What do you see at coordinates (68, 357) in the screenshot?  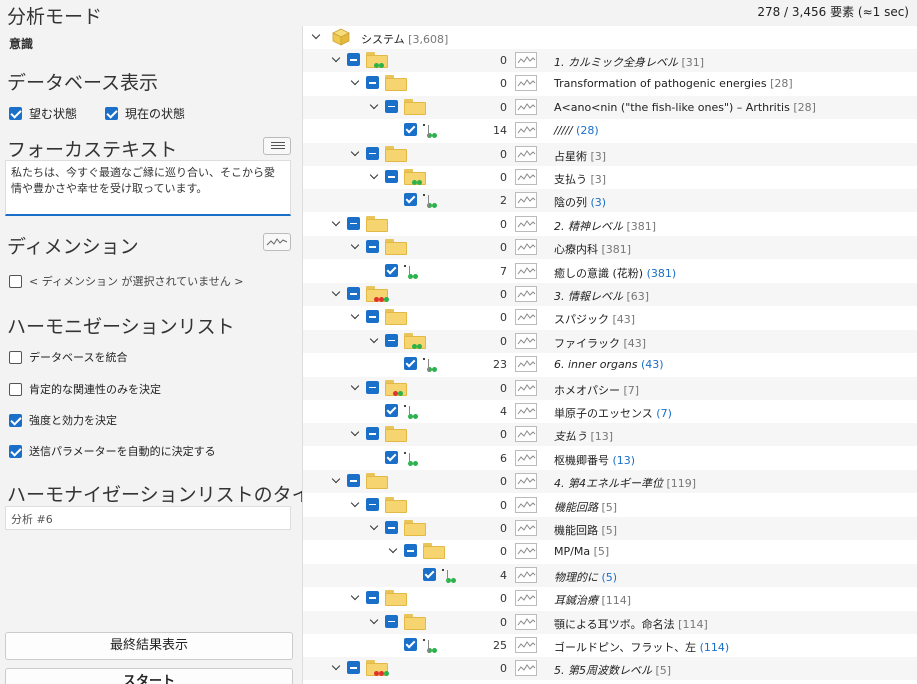 I see `option-merge-db: データベースを統合` at bounding box center [68, 357].